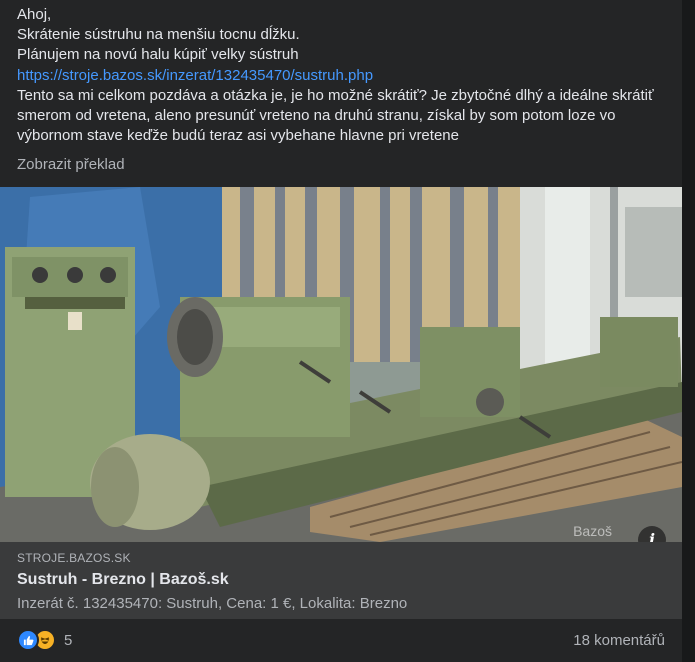  Describe the element at coordinates (123, 580) in the screenshot. I see `link-title: Sustruh - Brezno | Bazoš.sk` at that location.